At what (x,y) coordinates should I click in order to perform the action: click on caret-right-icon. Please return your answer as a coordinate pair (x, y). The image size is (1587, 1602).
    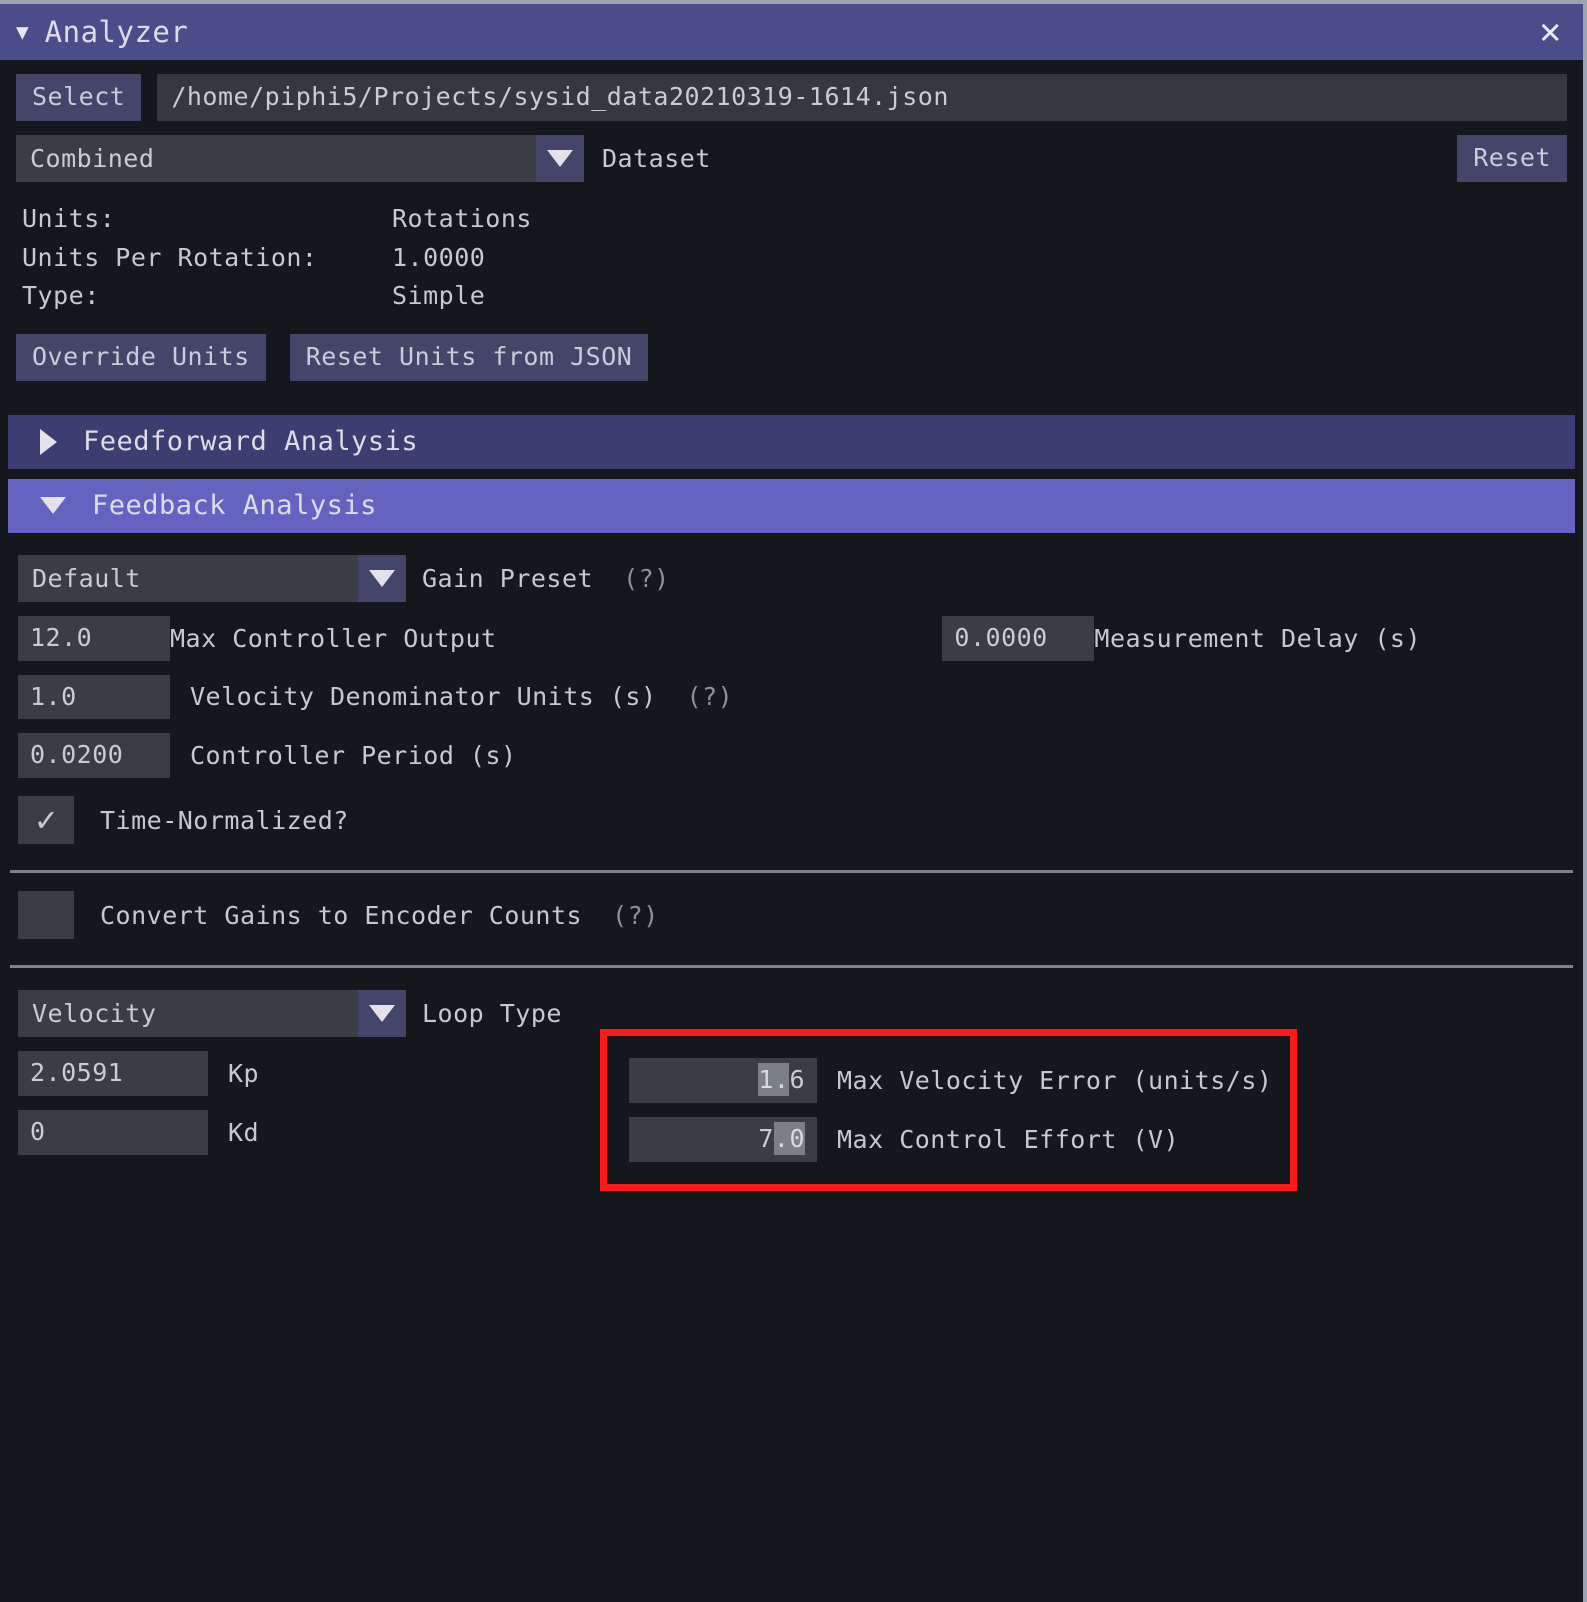
    Looking at the image, I should click on (48, 441).